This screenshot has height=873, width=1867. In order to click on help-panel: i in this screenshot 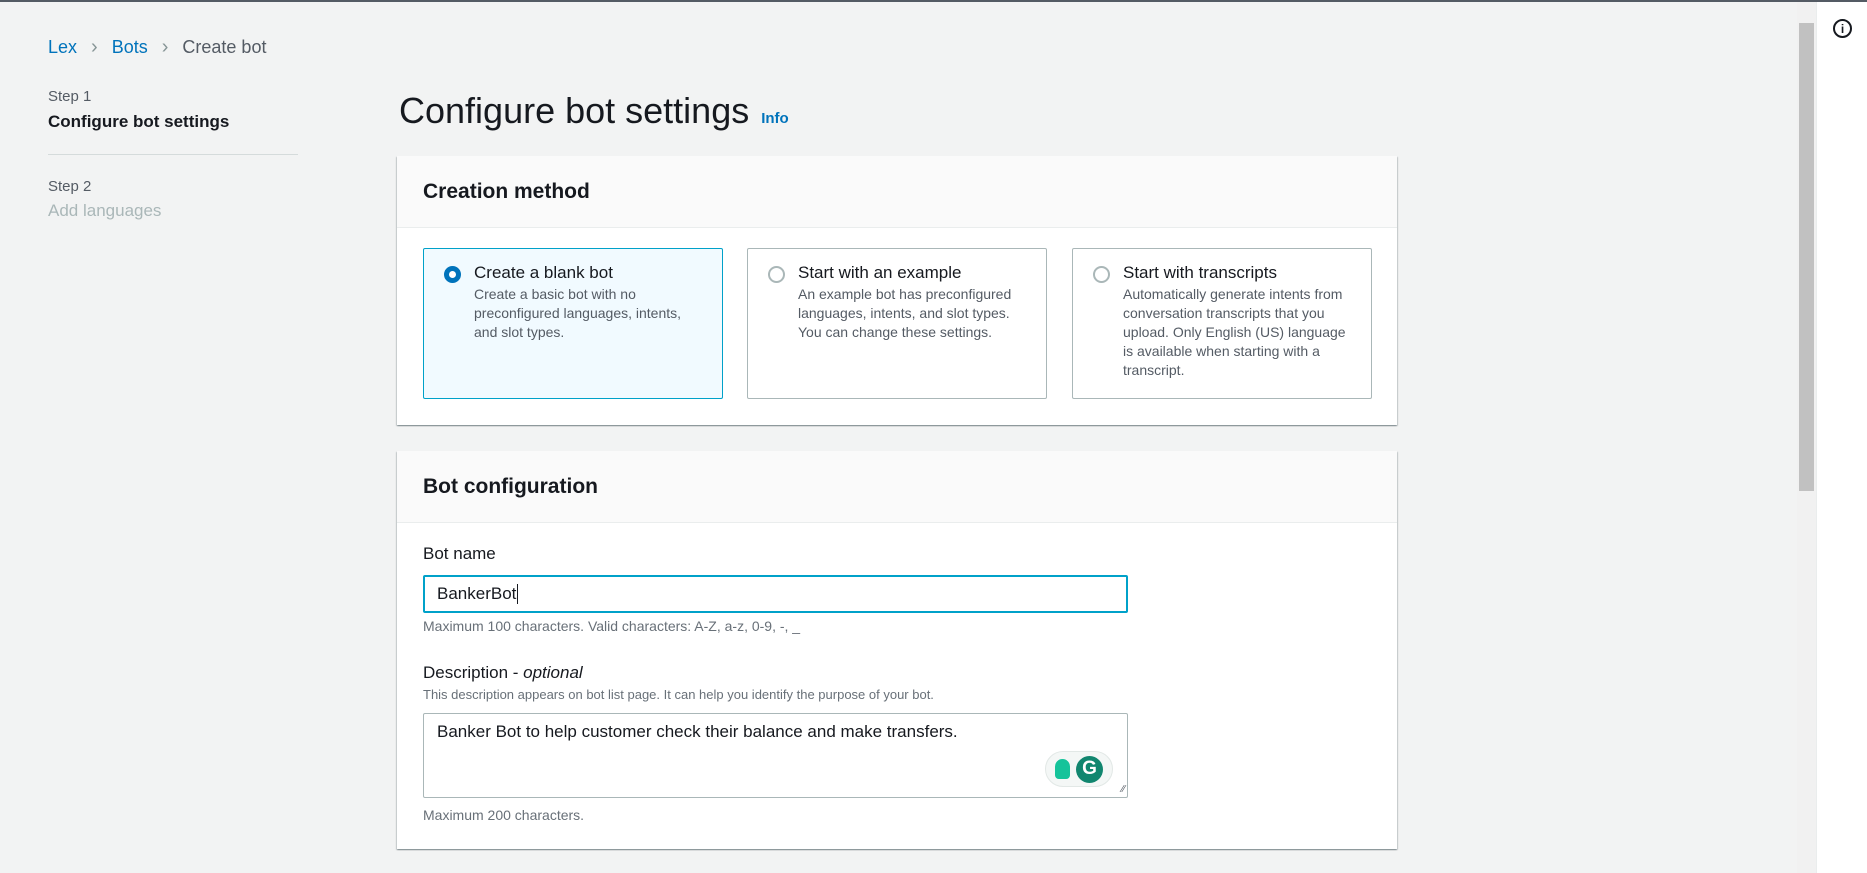, I will do `click(1841, 437)`.